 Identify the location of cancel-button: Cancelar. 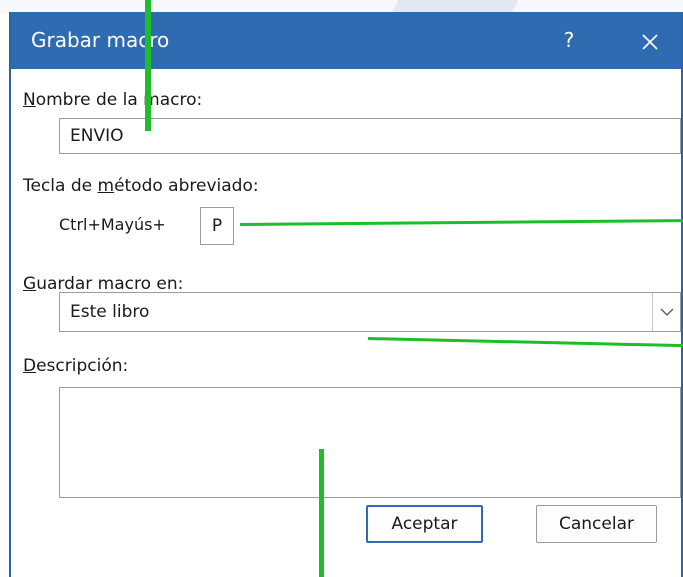
(596, 524).